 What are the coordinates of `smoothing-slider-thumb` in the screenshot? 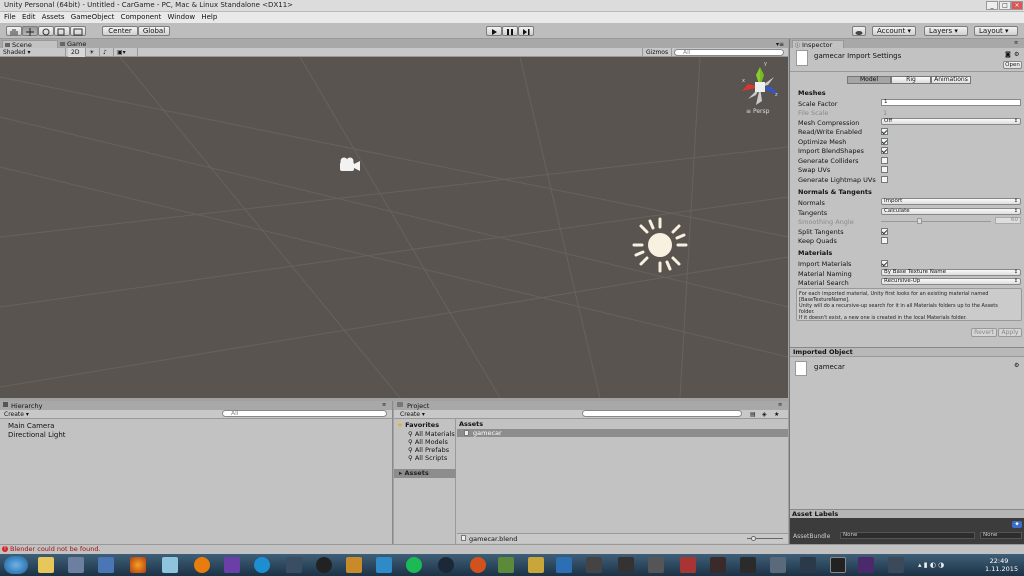 It's located at (919, 221).